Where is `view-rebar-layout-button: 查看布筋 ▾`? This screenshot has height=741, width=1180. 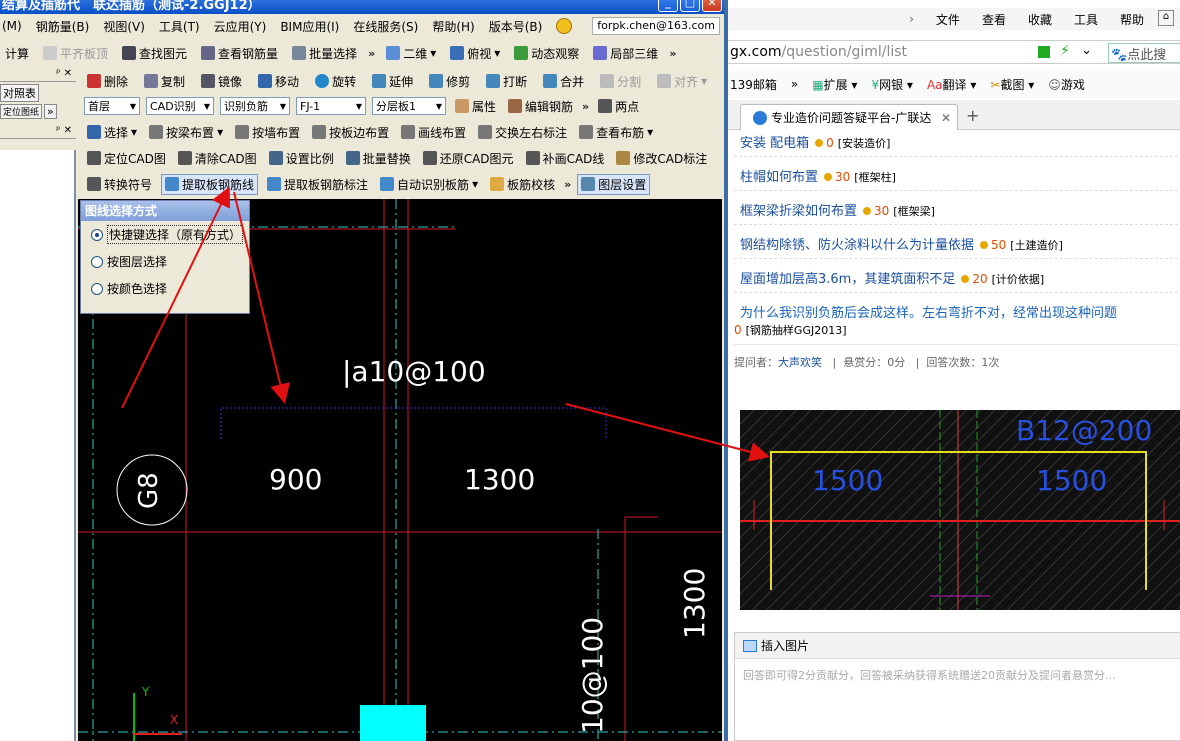 view-rebar-layout-button: 查看布筋 ▾ is located at coordinates (616, 132).